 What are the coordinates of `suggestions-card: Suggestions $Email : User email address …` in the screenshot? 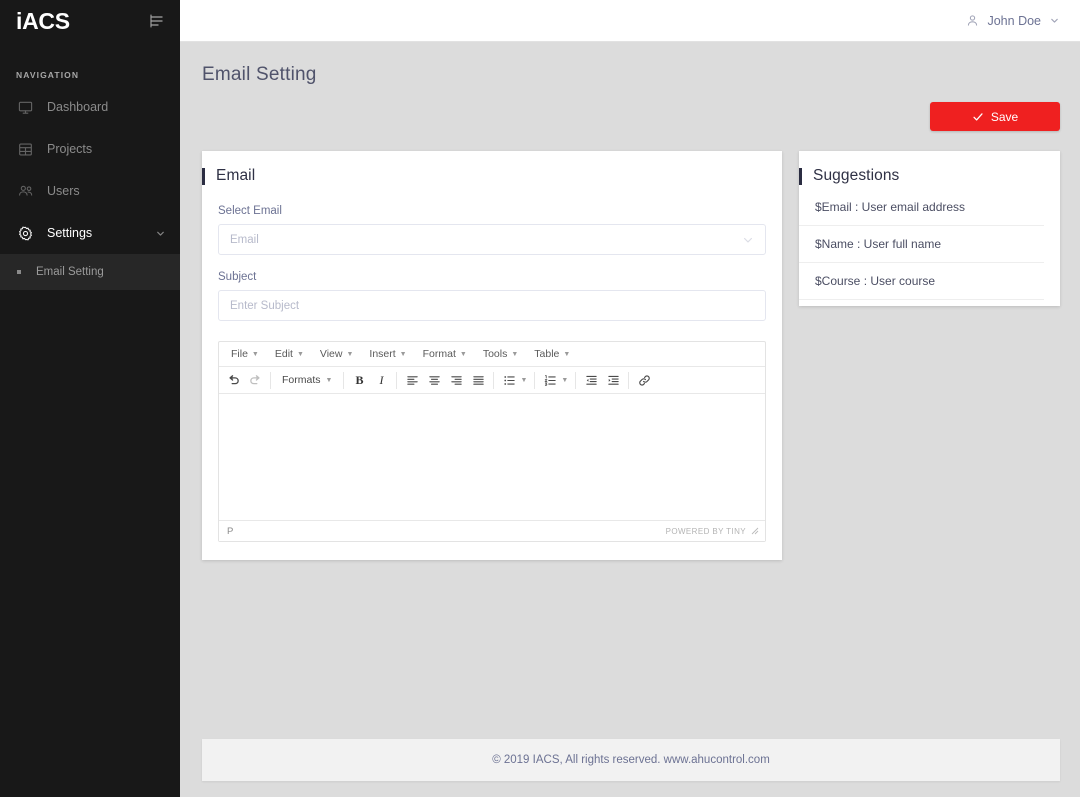 It's located at (929, 228).